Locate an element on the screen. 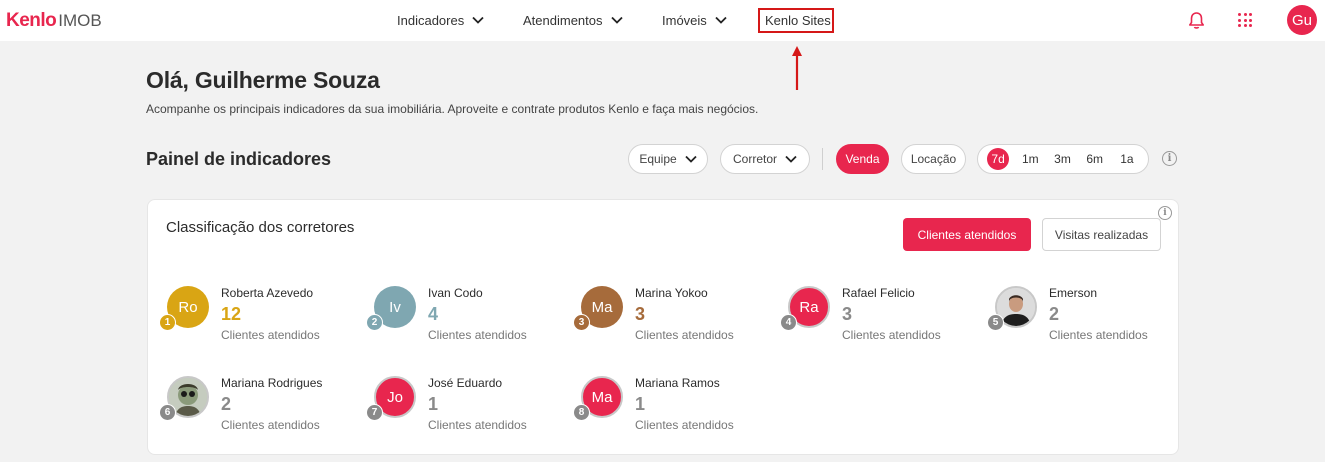 This screenshot has height=462, width=1325. period-1a: 1a is located at coordinates (1127, 159).